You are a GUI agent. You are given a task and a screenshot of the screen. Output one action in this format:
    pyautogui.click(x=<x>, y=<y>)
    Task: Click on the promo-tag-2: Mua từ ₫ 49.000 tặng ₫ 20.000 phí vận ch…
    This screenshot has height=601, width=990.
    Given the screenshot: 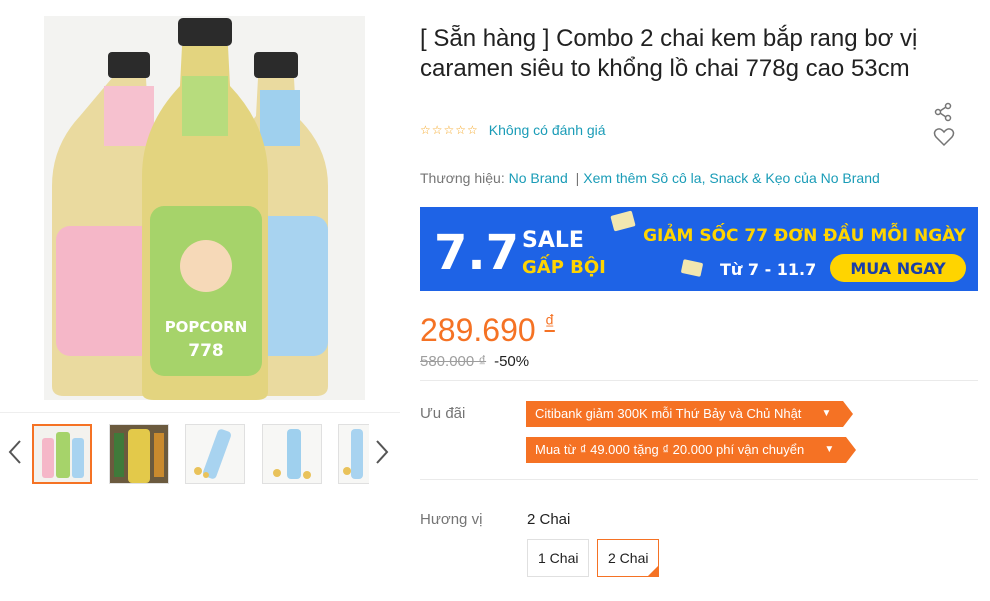 What is the action you would take?
    pyautogui.click(x=691, y=450)
    